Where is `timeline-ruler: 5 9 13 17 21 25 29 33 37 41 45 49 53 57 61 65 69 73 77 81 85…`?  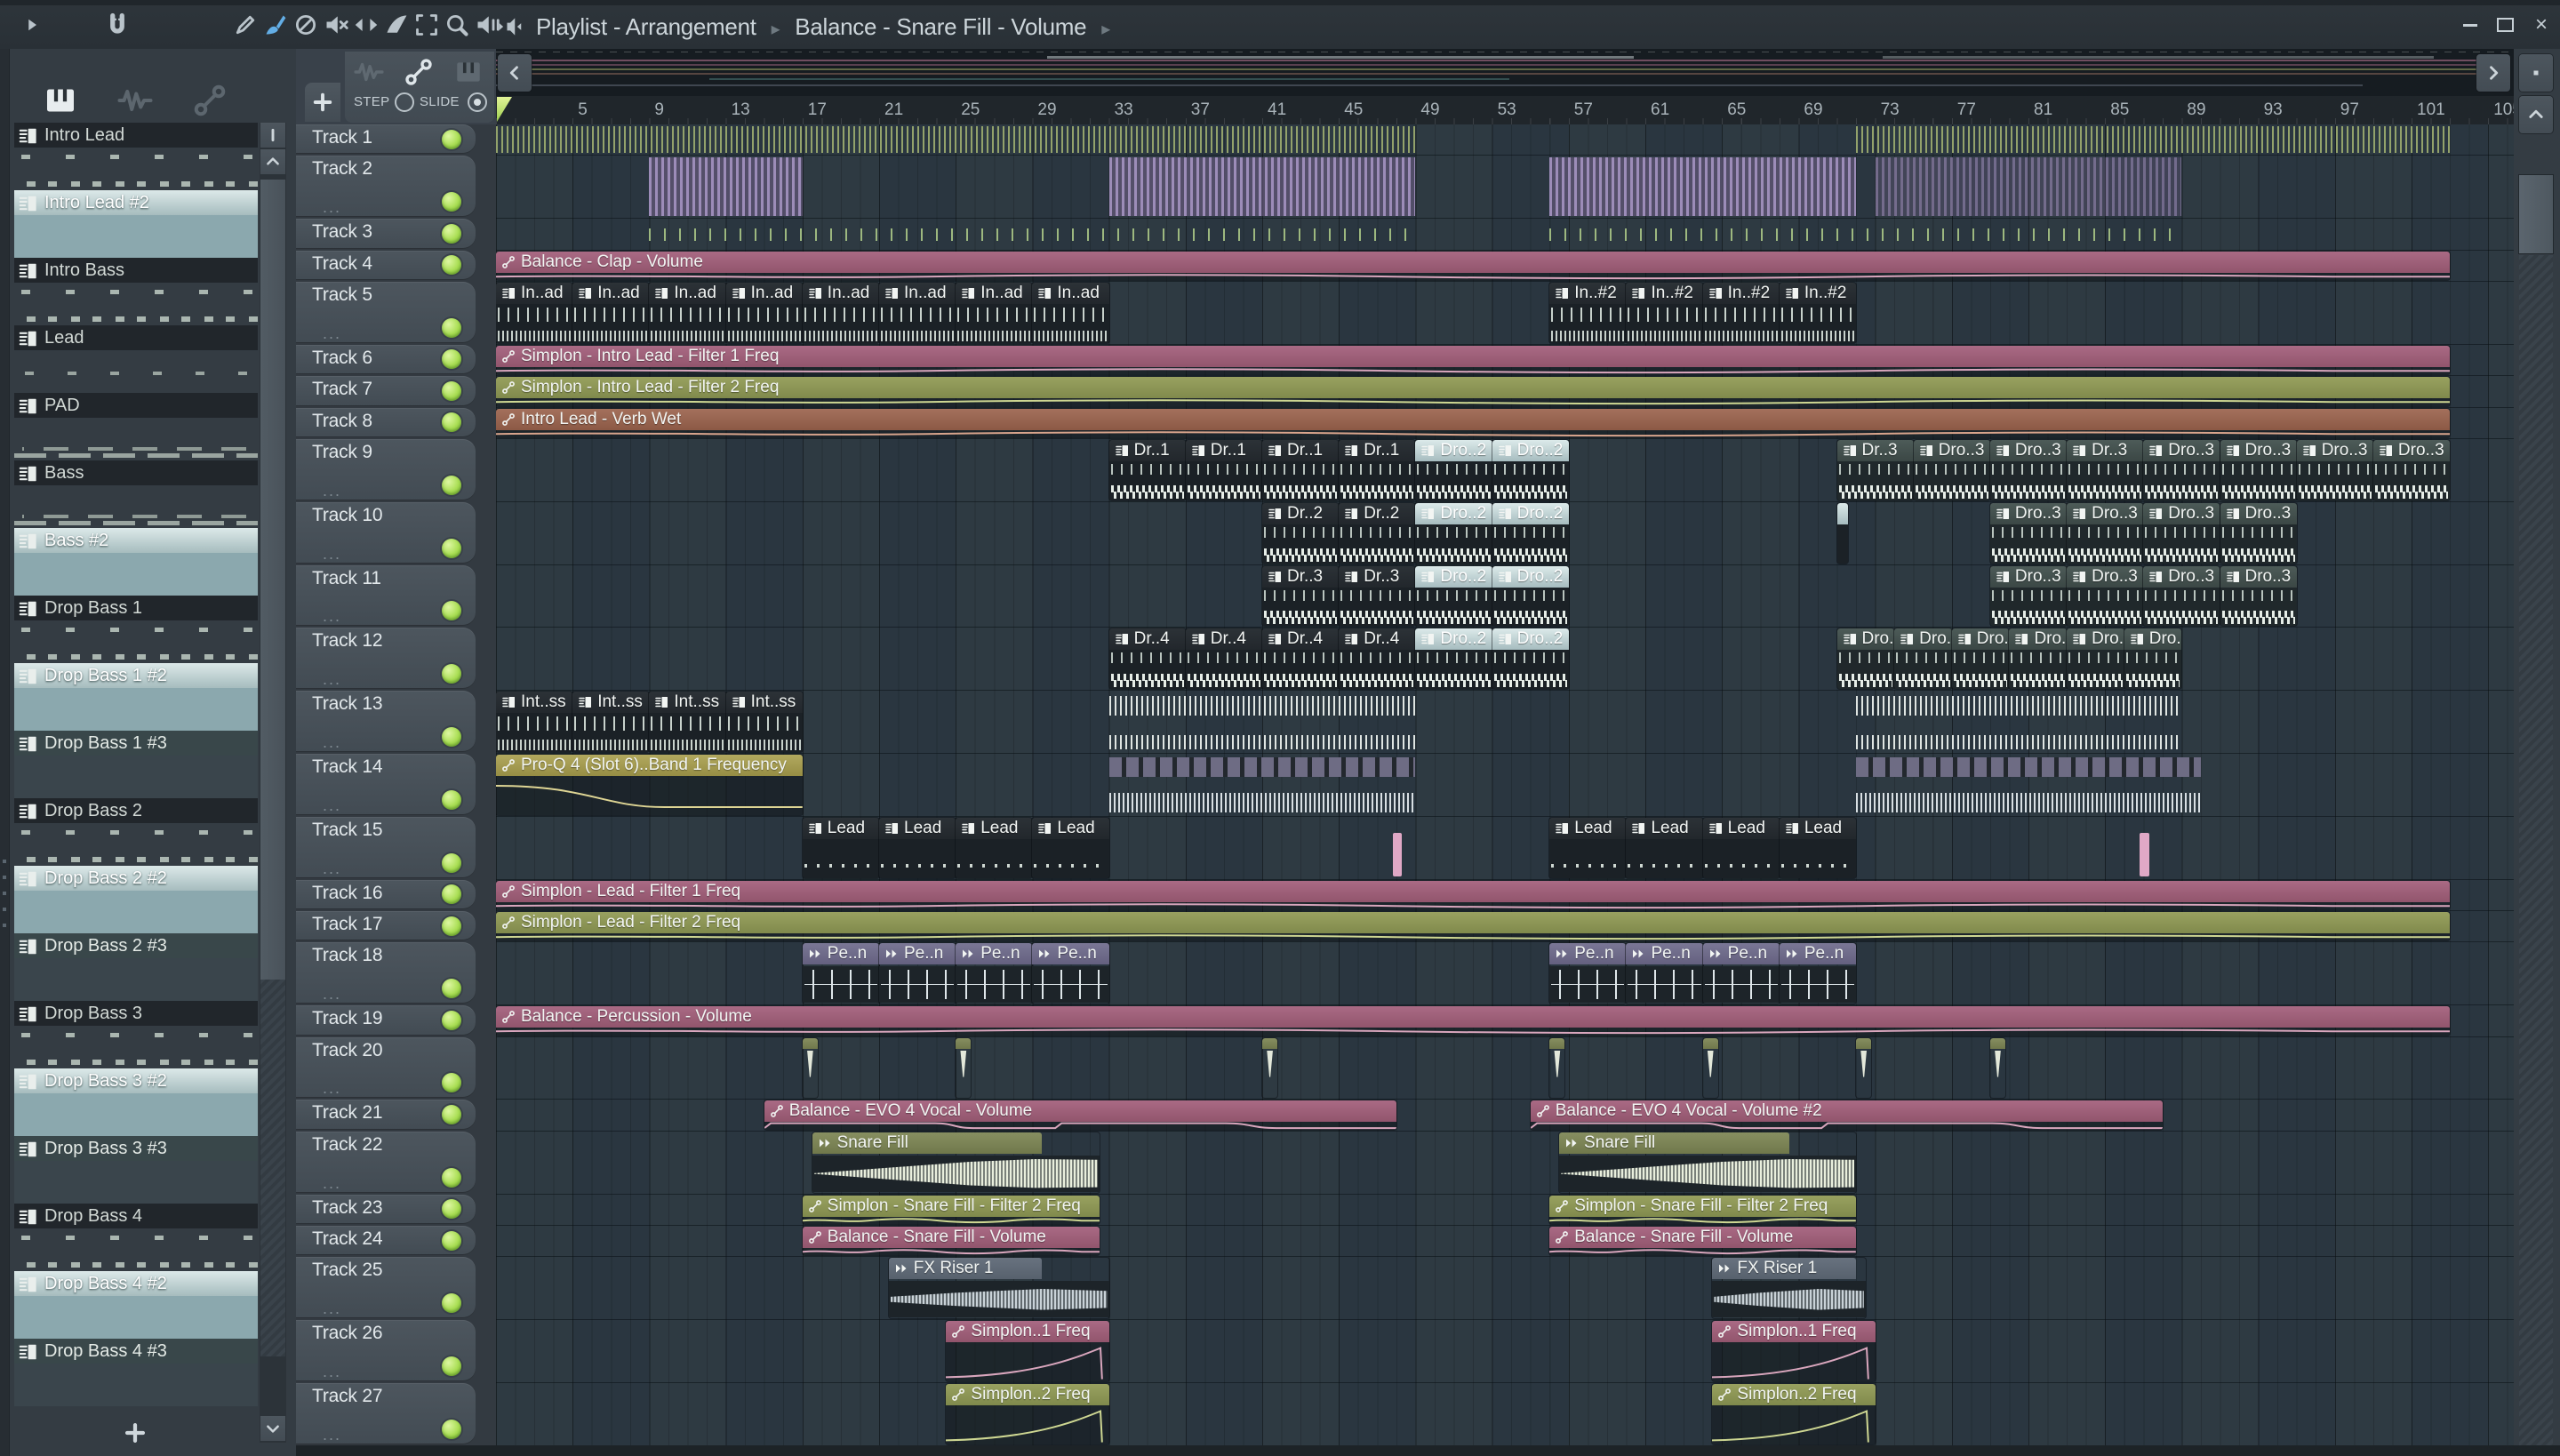 timeline-ruler: 5 9 13 17 21 25 29 33 37 41 45 49 53 57 61 65 69 73 77 81 85… is located at coordinates (1509, 110).